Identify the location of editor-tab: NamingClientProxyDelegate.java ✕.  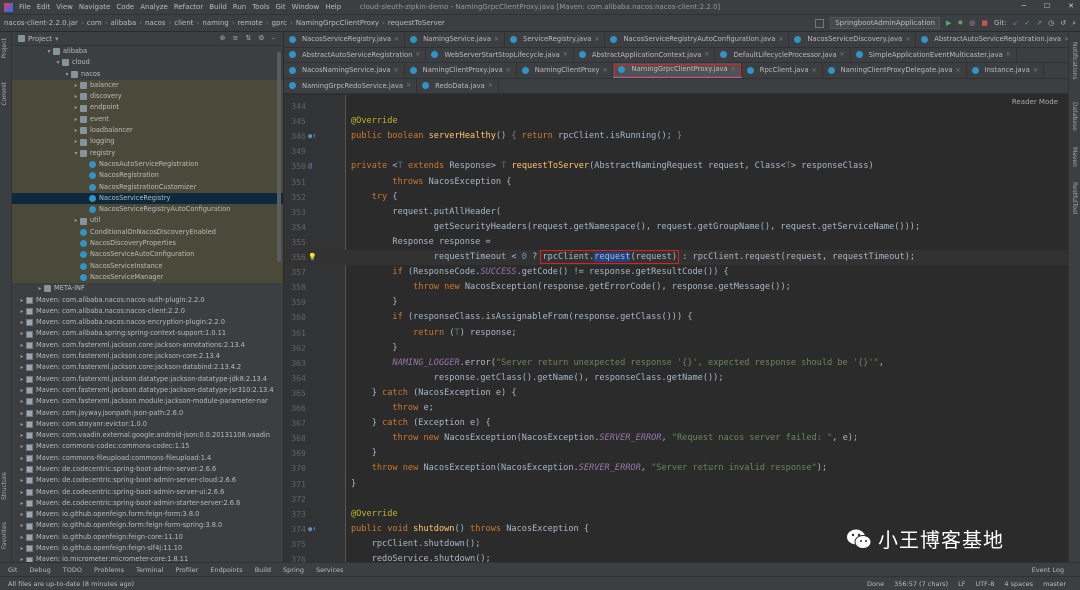
(895, 70).